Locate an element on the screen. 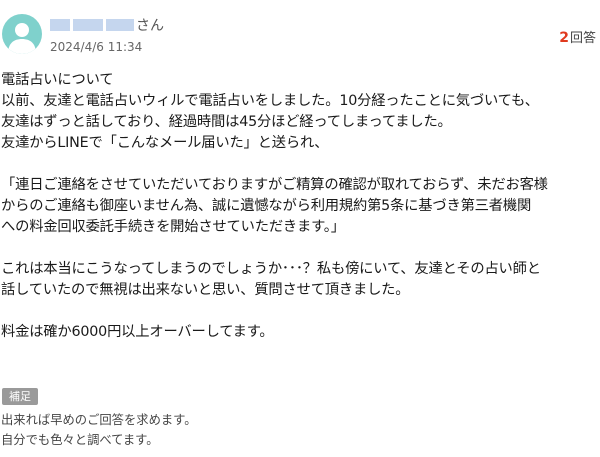  answer-count-number: 2 is located at coordinates (564, 38).